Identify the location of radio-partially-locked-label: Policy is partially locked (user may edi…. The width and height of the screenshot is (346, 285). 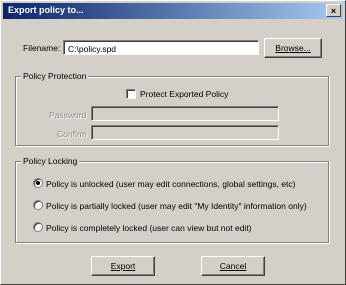
(176, 206).